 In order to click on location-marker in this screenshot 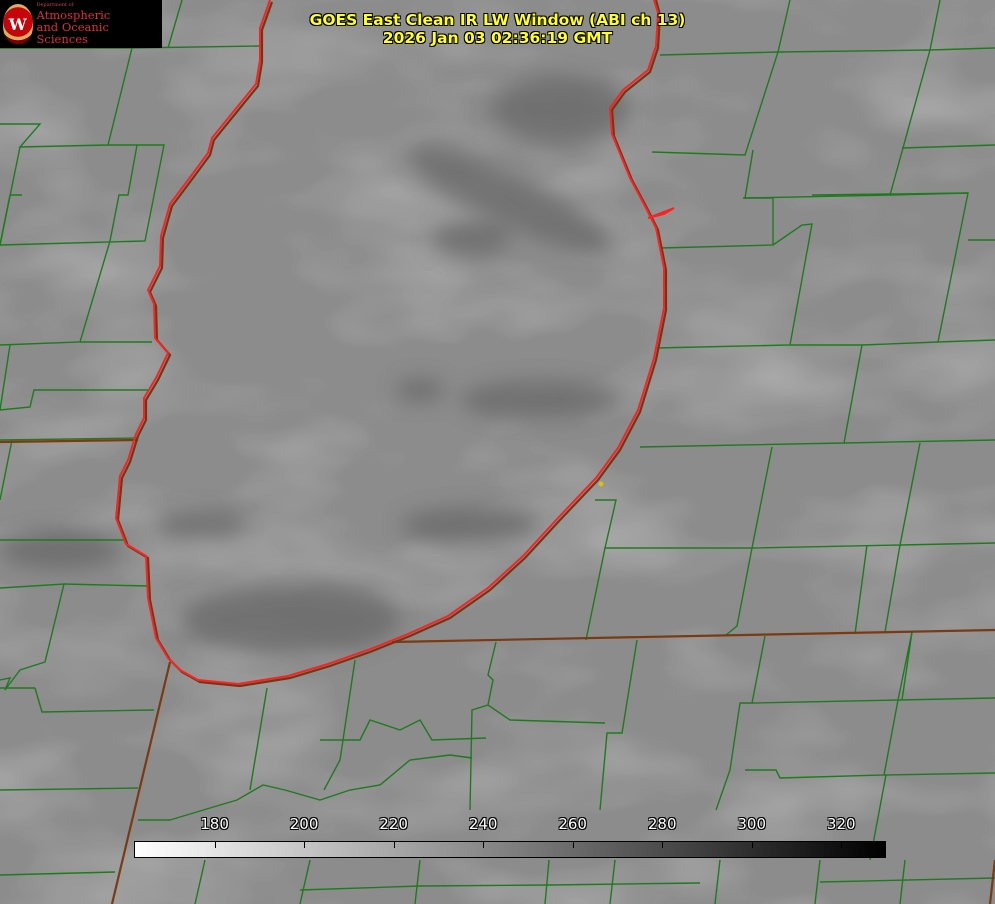, I will do `click(601, 484)`.